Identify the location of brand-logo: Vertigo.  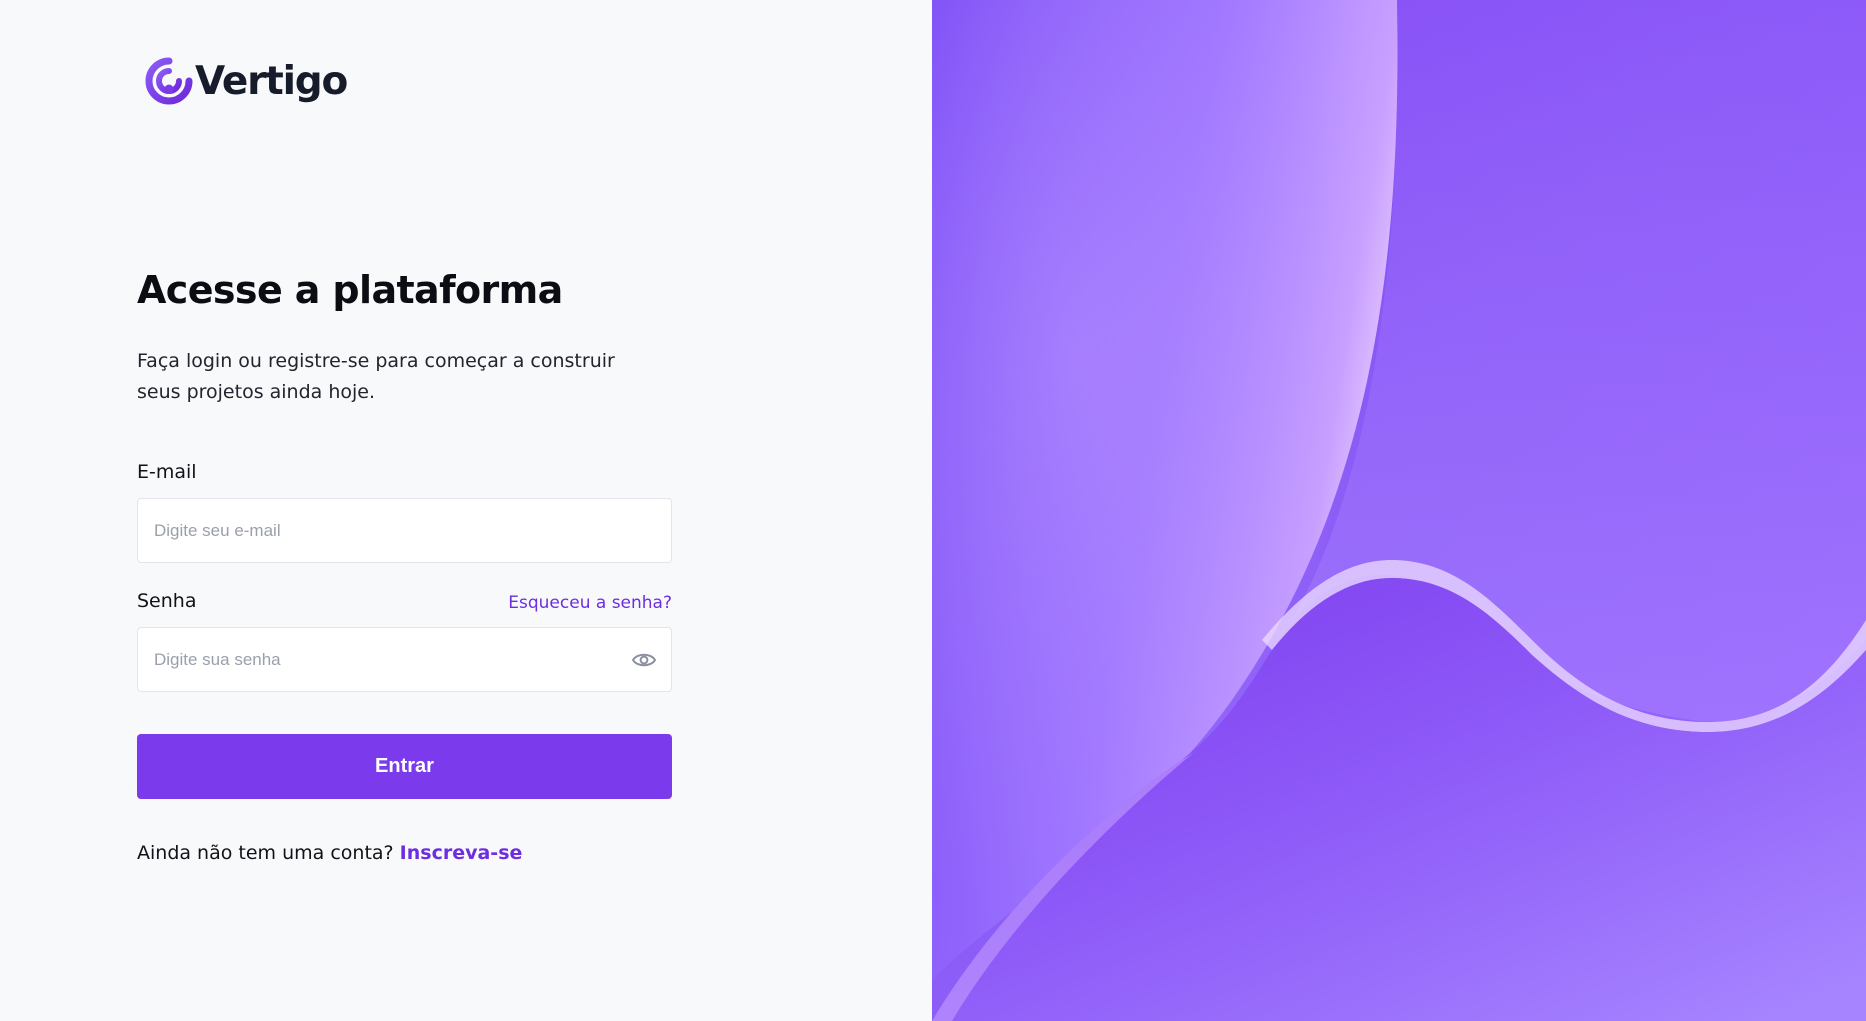
(246, 81).